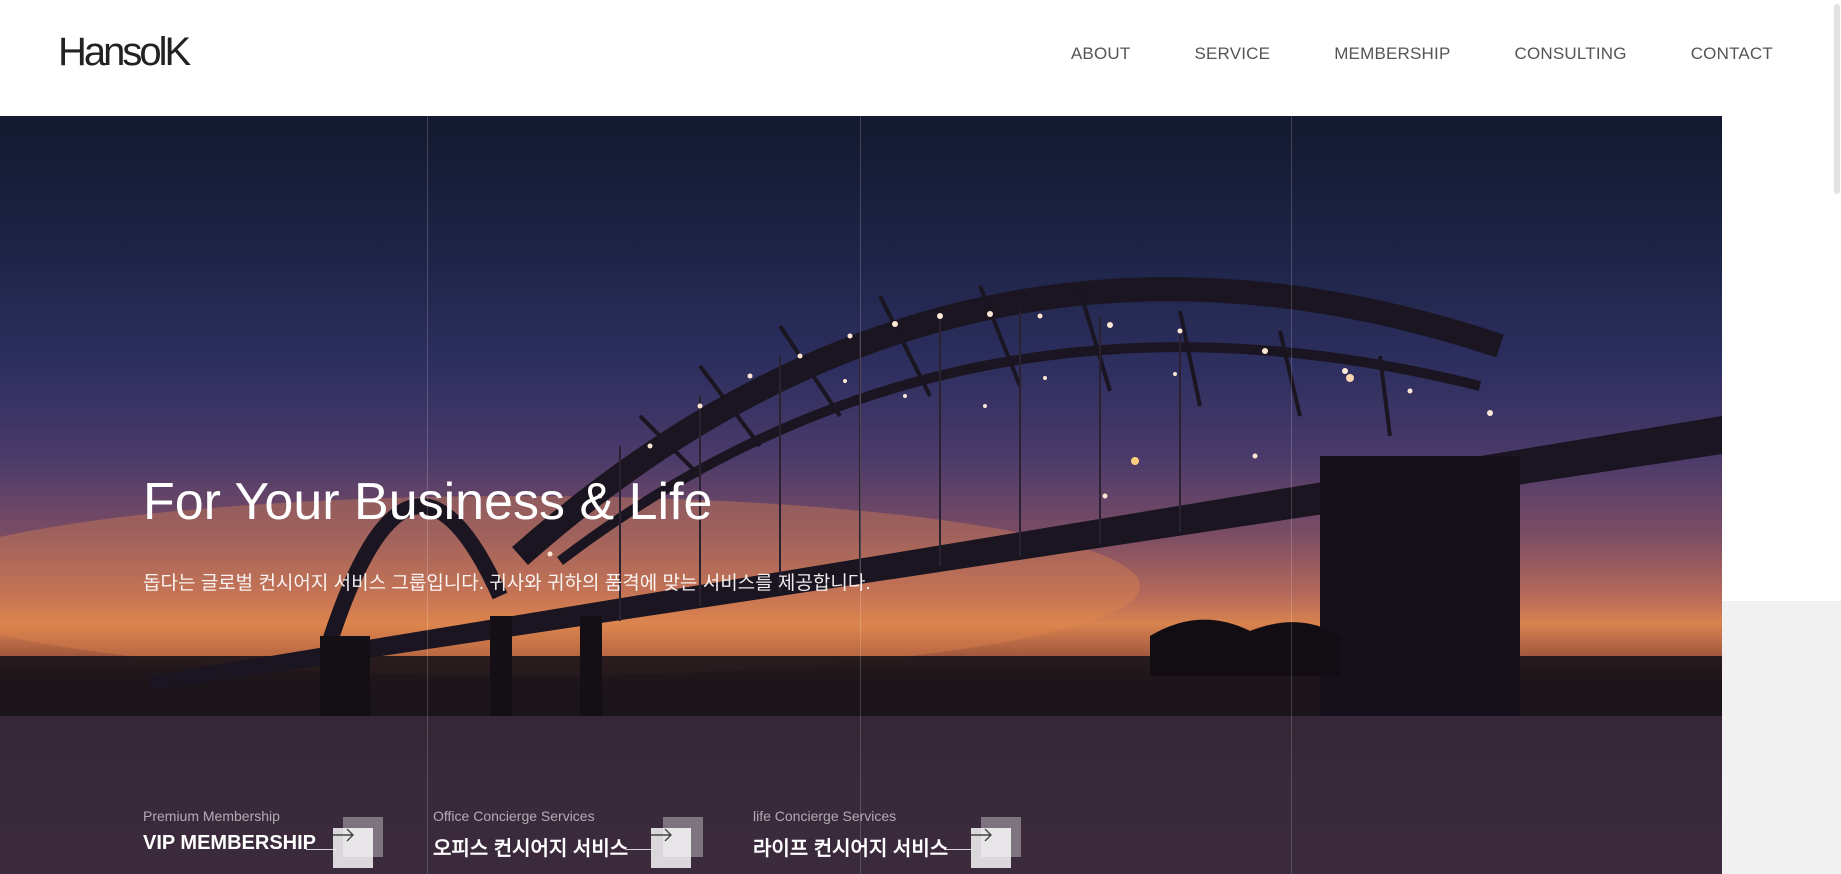 The width and height of the screenshot is (1841, 874). I want to click on card-title: VIP MEMBERSHIP, so click(229, 843).